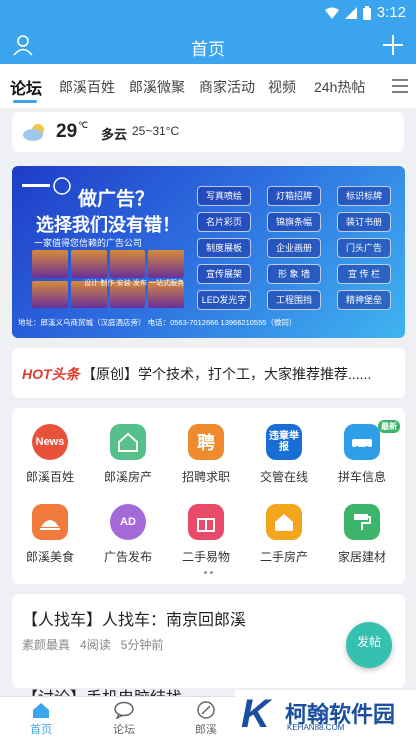 The image size is (416, 739). I want to click on service-food: 郎溪美食, so click(50, 534).